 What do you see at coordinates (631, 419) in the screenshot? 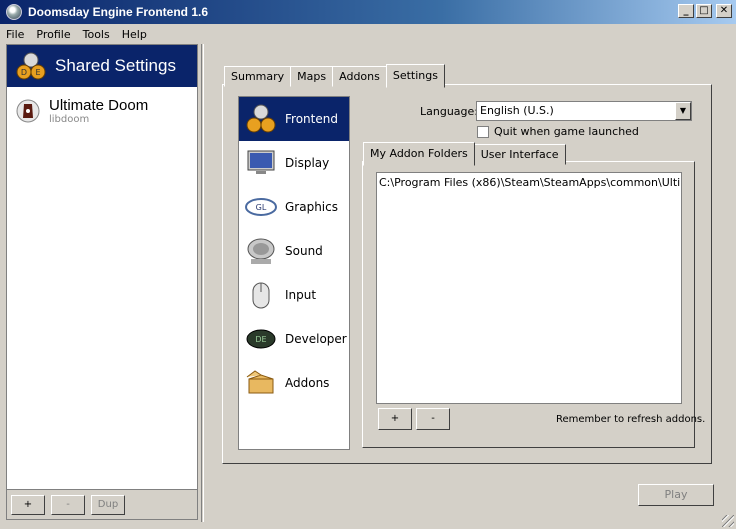
I see `refresh-note: Remember to refresh addons.` at bounding box center [631, 419].